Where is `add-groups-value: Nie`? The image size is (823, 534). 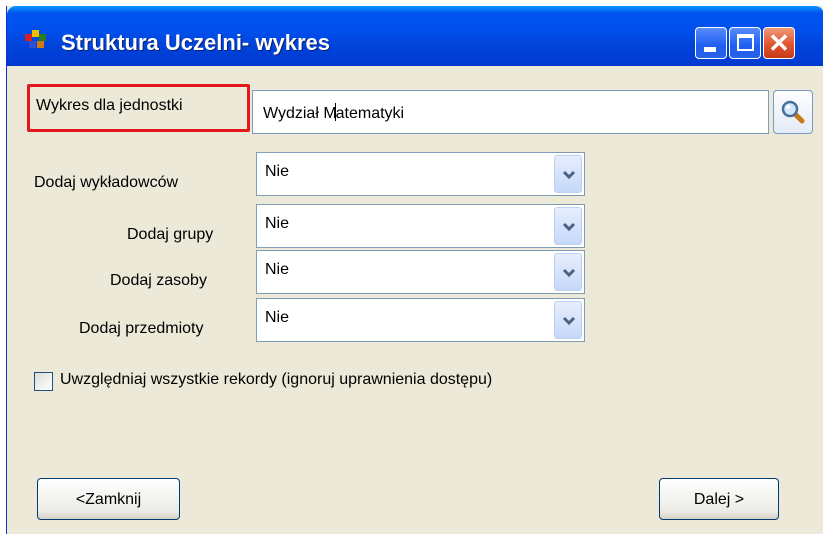
add-groups-value: Nie is located at coordinates (277, 223).